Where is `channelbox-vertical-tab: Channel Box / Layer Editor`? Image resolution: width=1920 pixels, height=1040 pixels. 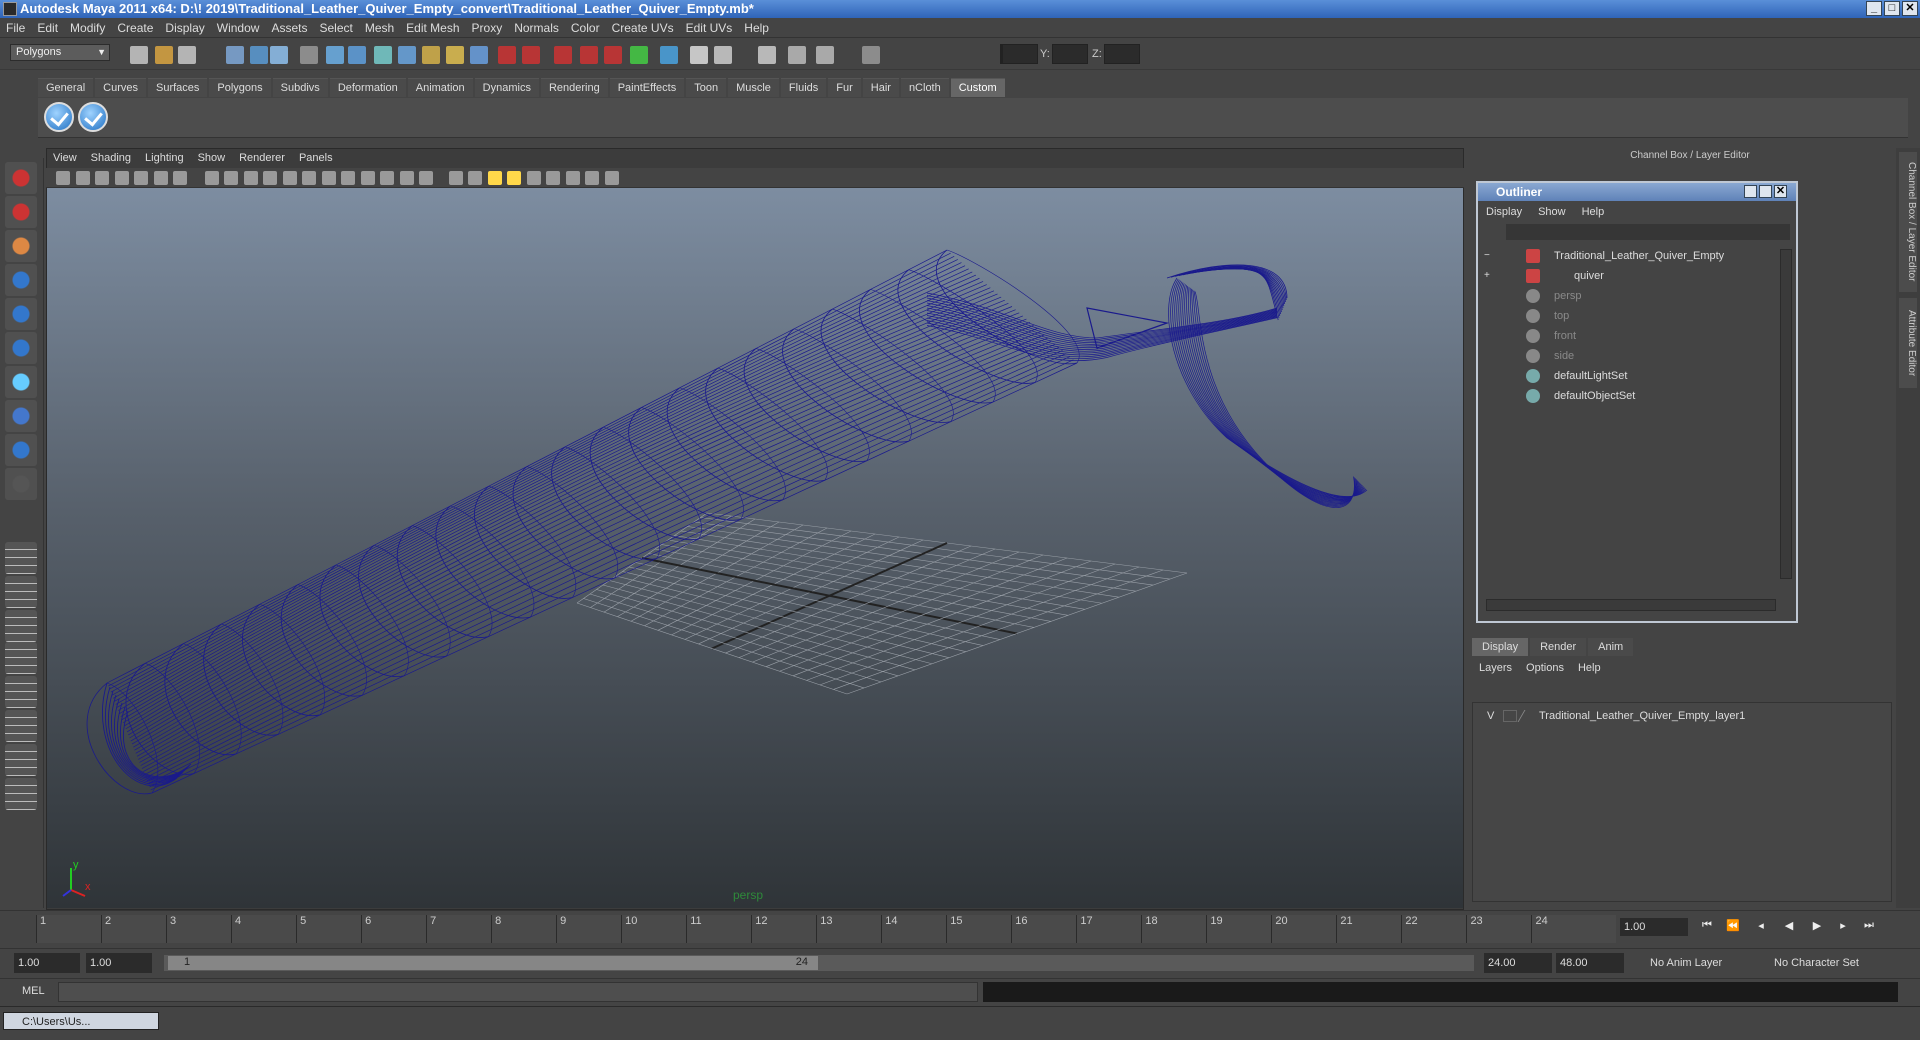
channelbox-vertical-tab: Channel Box / Layer Editor is located at coordinates (1908, 222).